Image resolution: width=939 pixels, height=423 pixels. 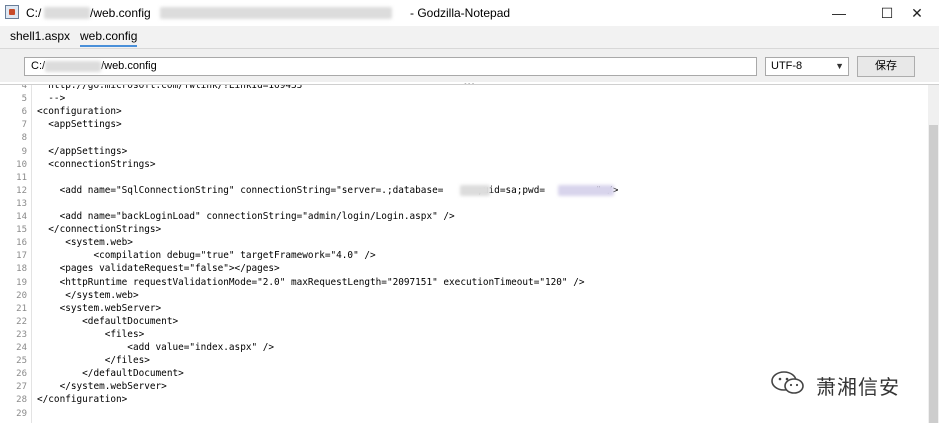 I want to click on file-path-input: C:/ /web.config, so click(x=390, y=66).